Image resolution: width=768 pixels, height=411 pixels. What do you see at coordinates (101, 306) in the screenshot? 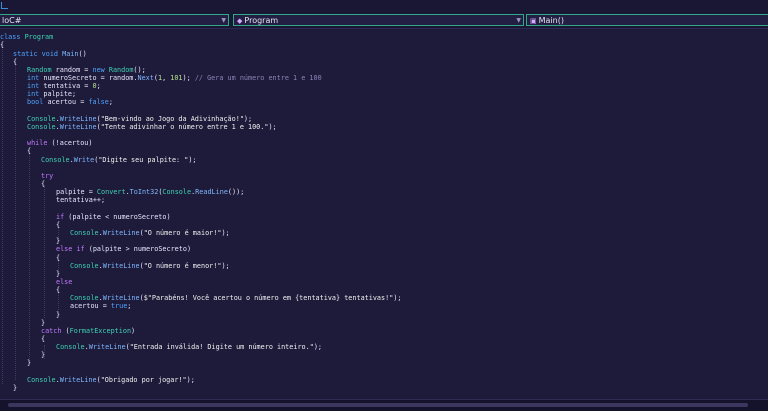
I see `code-line: acertou = true;` at bounding box center [101, 306].